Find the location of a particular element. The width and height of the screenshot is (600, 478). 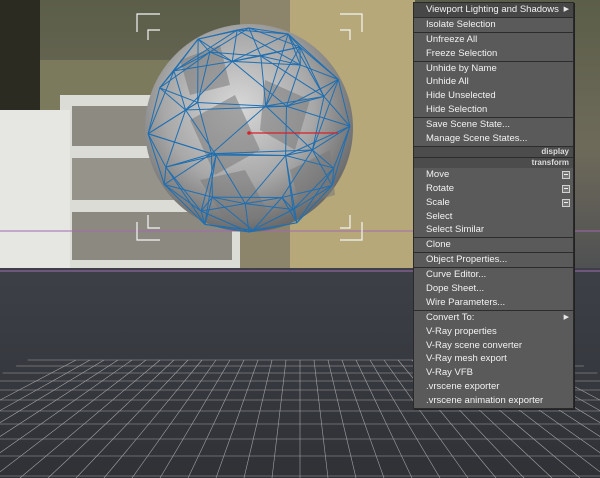

menu-item-hide-selection: Hide Selection is located at coordinates (493, 110).